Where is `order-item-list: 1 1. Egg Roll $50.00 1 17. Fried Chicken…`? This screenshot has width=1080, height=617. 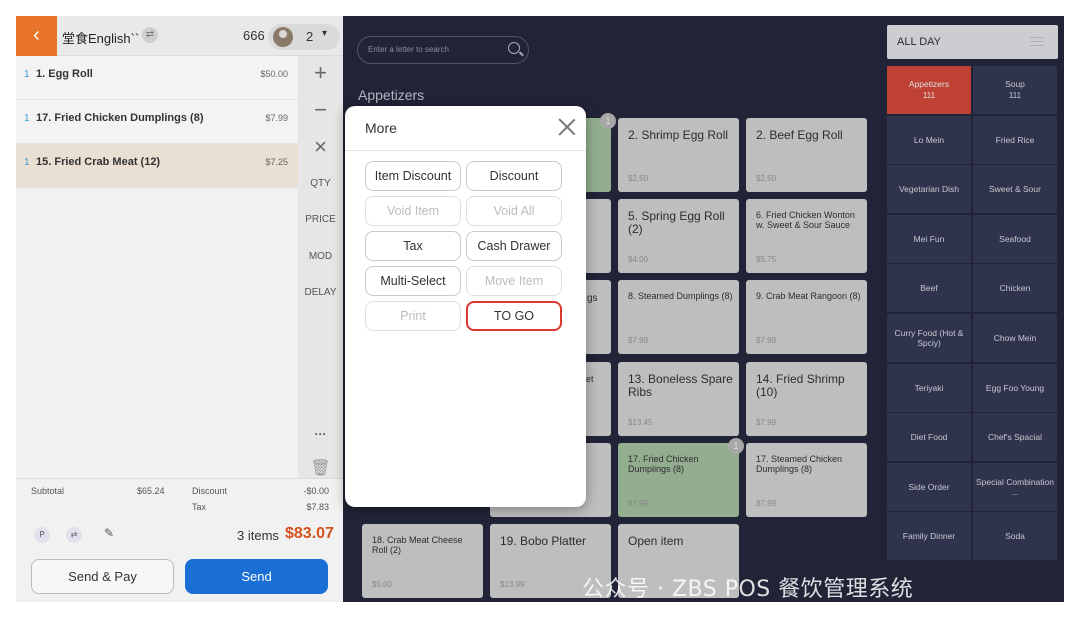 order-item-list: 1 1. Egg Roll $50.00 1 17. Fried Chicken… is located at coordinates (157, 122).